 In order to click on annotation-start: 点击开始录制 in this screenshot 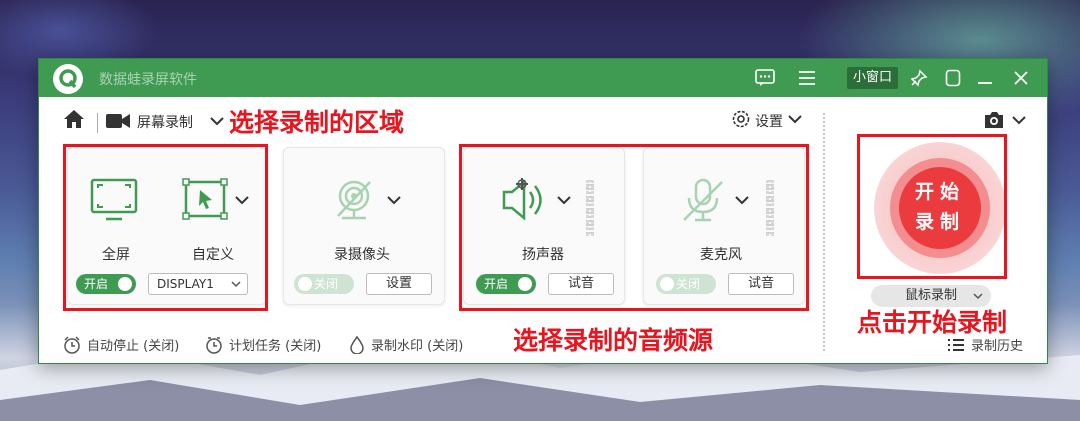, I will do `click(932, 322)`.